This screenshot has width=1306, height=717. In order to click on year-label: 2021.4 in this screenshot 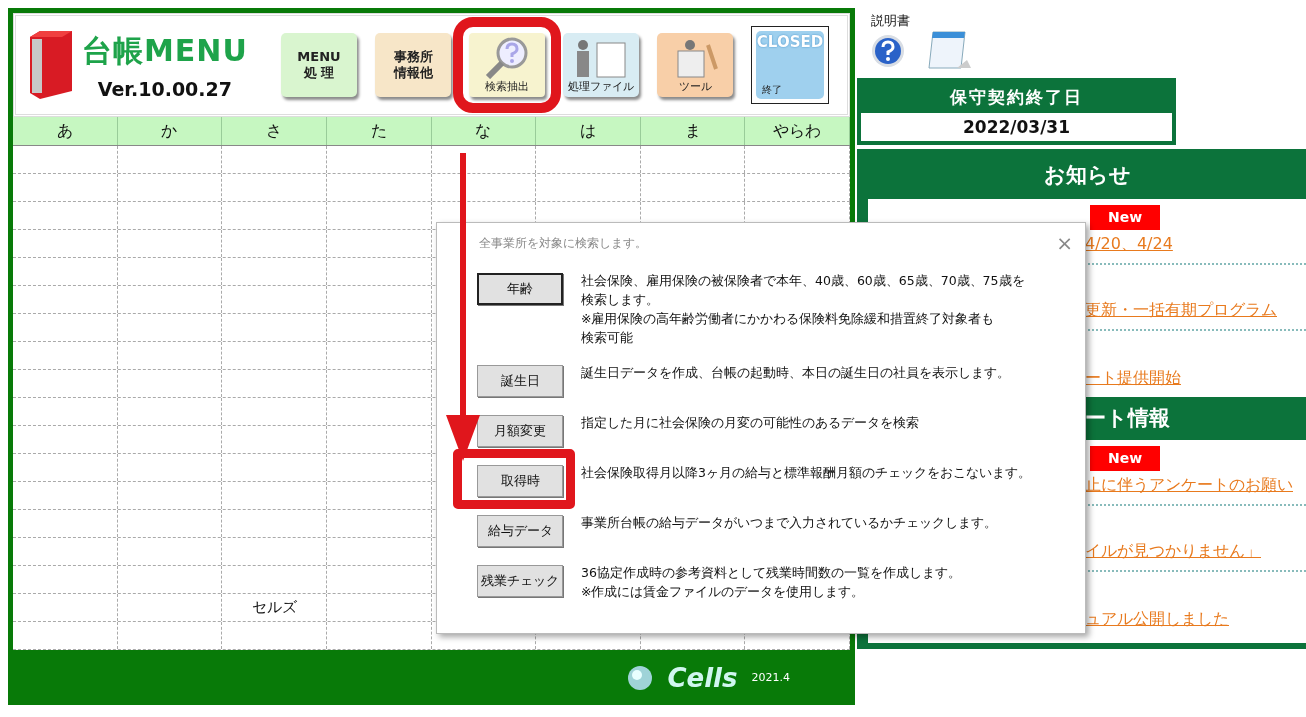, I will do `click(770, 677)`.